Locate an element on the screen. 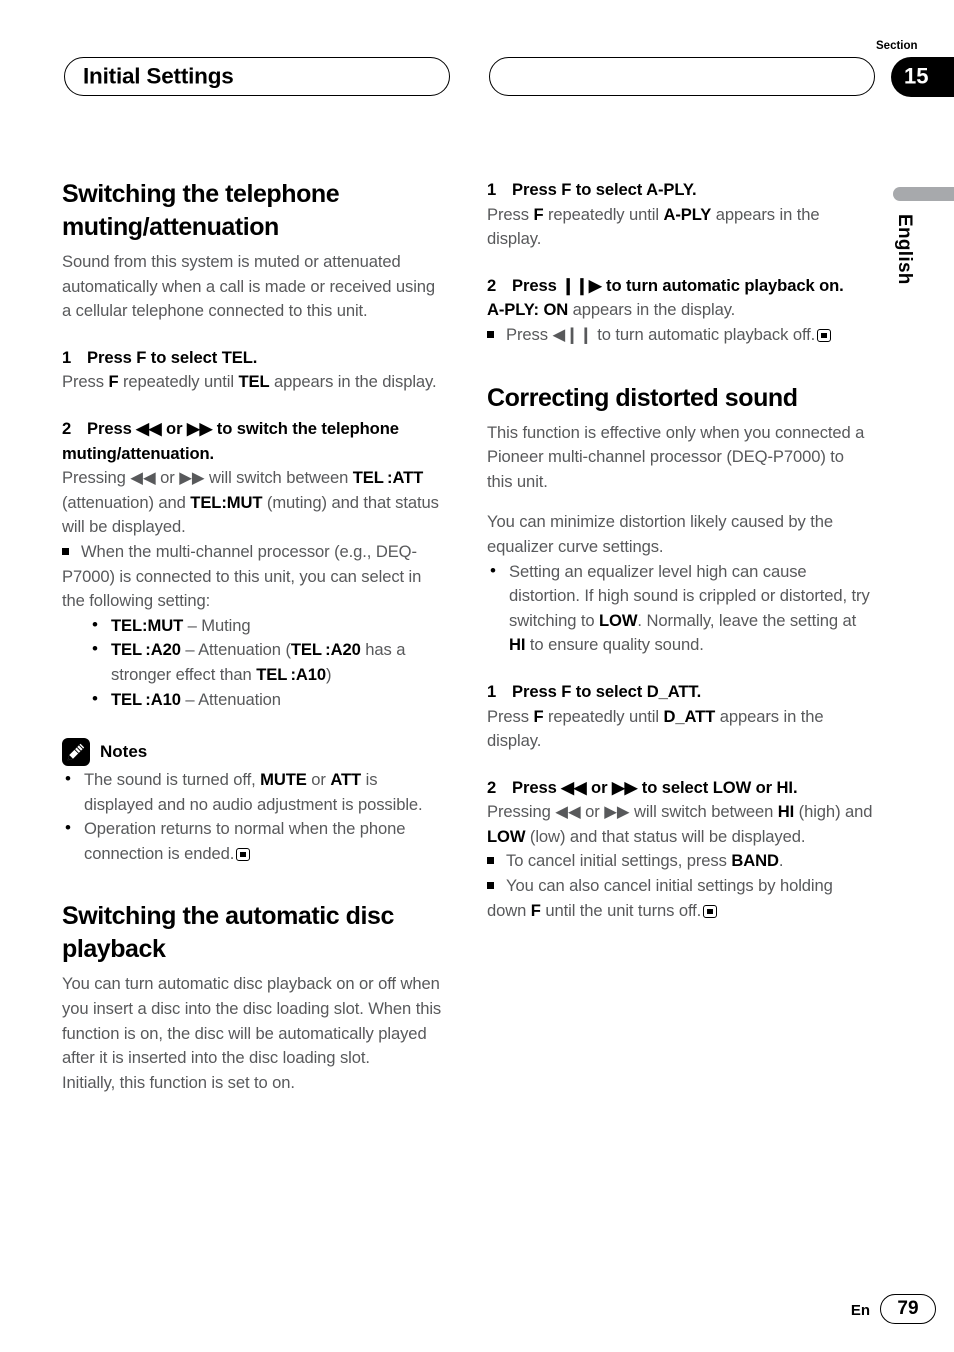 The height and width of the screenshot is (1352, 954). paragraph-auto-disc-initial: Initially, this function is set to on. is located at coordinates (178, 1082).